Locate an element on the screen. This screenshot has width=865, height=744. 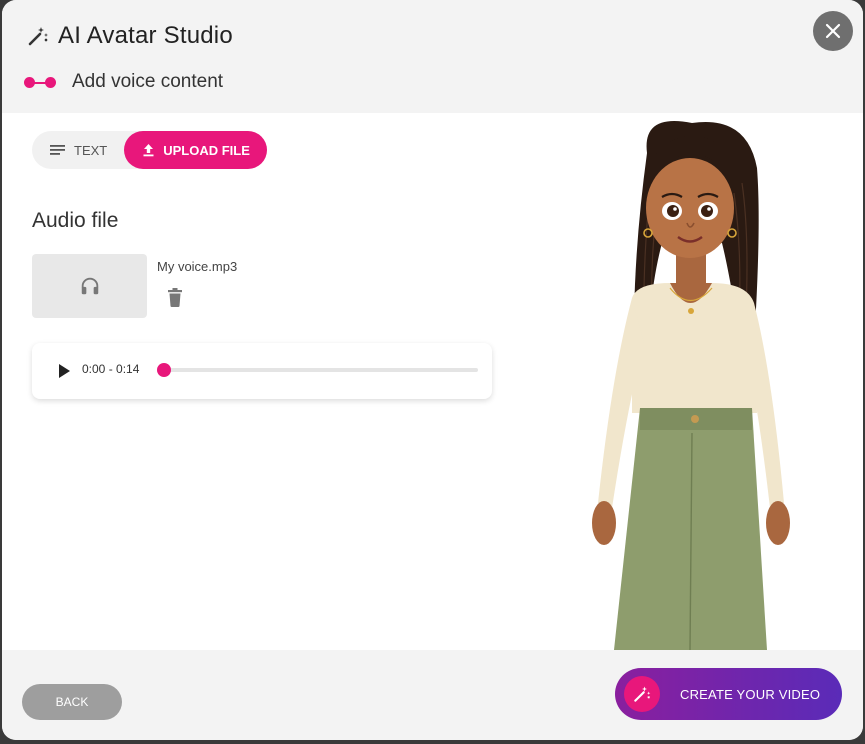
audio-progress-track is located at coordinates (321, 370).